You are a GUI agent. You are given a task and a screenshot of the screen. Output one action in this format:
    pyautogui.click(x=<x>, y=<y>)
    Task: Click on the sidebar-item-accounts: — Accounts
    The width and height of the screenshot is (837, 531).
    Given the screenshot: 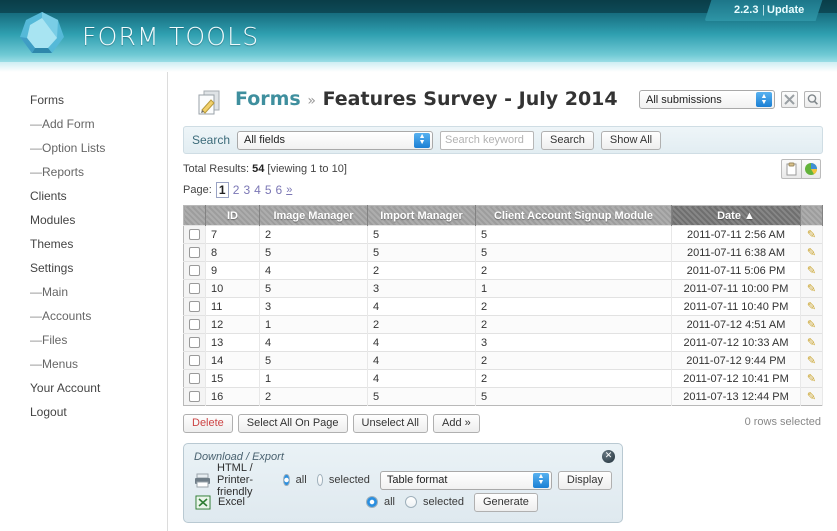 What is the action you would take?
    pyautogui.click(x=83, y=316)
    